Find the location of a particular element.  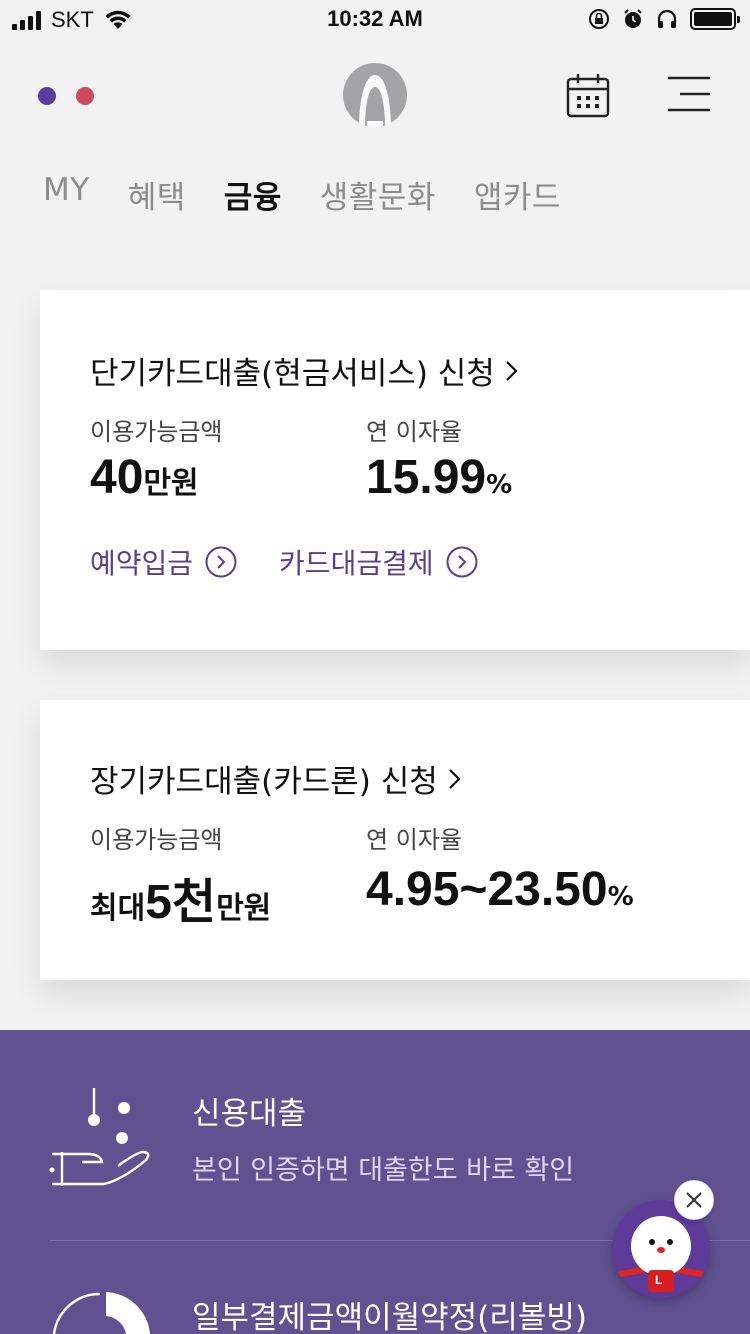

rate-number: 4.95~23.50 is located at coordinates (487, 889).